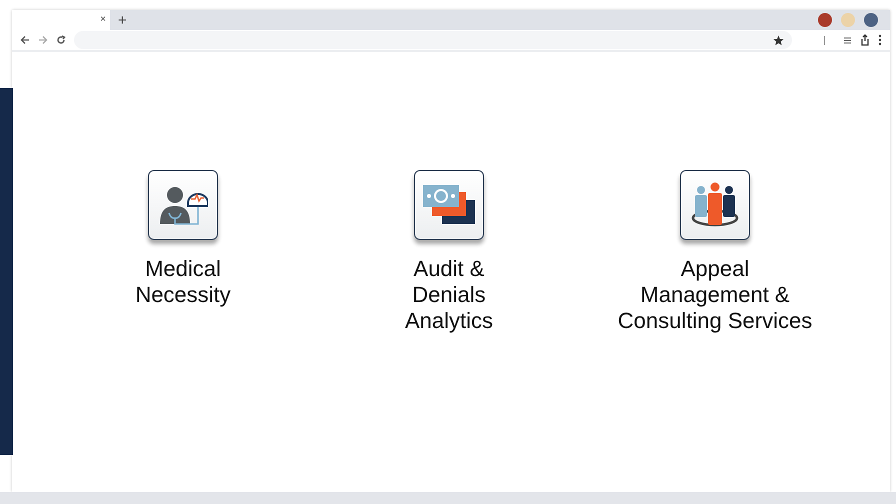 Image resolution: width=896 pixels, height=504 pixels. Describe the element at coordinates (61, 40) in the screenshot. I see `reload-icon` at that location.